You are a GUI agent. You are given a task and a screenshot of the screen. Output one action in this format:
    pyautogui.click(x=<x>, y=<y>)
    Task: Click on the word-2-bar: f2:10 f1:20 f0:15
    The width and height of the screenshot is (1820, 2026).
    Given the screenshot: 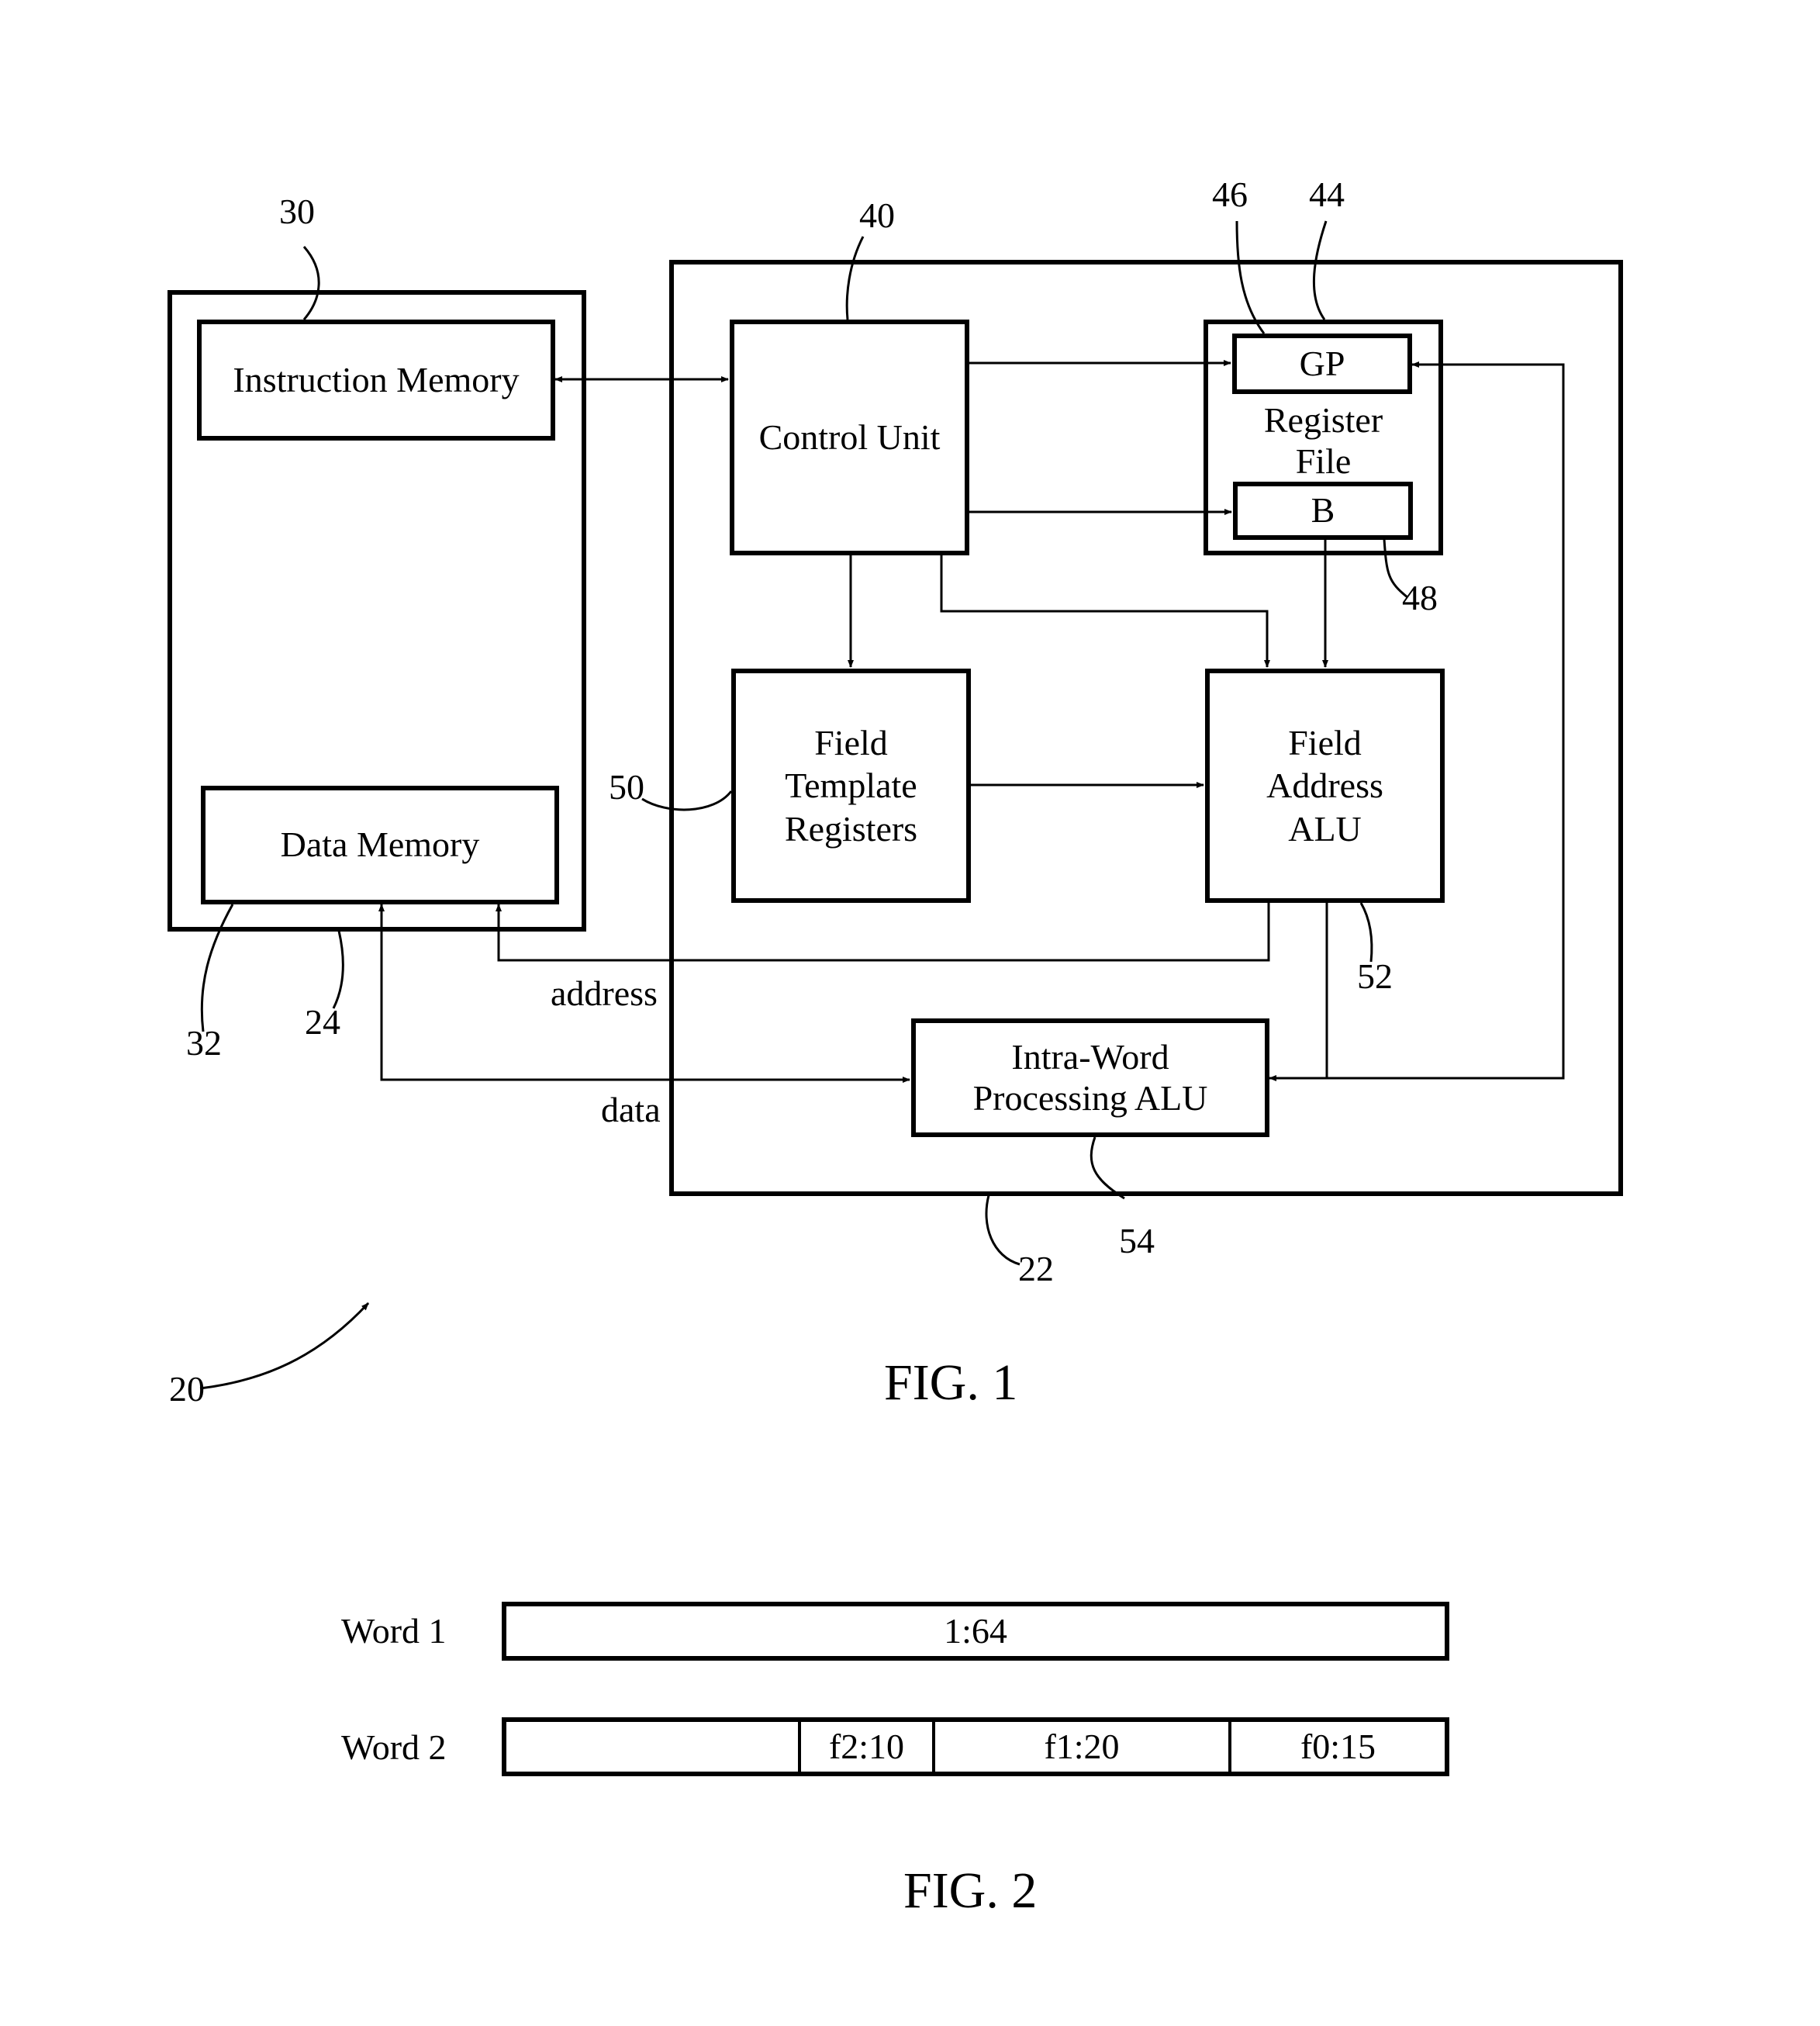 What is the action you would take?
    pyautogui.click(x=975, y=1746)
    